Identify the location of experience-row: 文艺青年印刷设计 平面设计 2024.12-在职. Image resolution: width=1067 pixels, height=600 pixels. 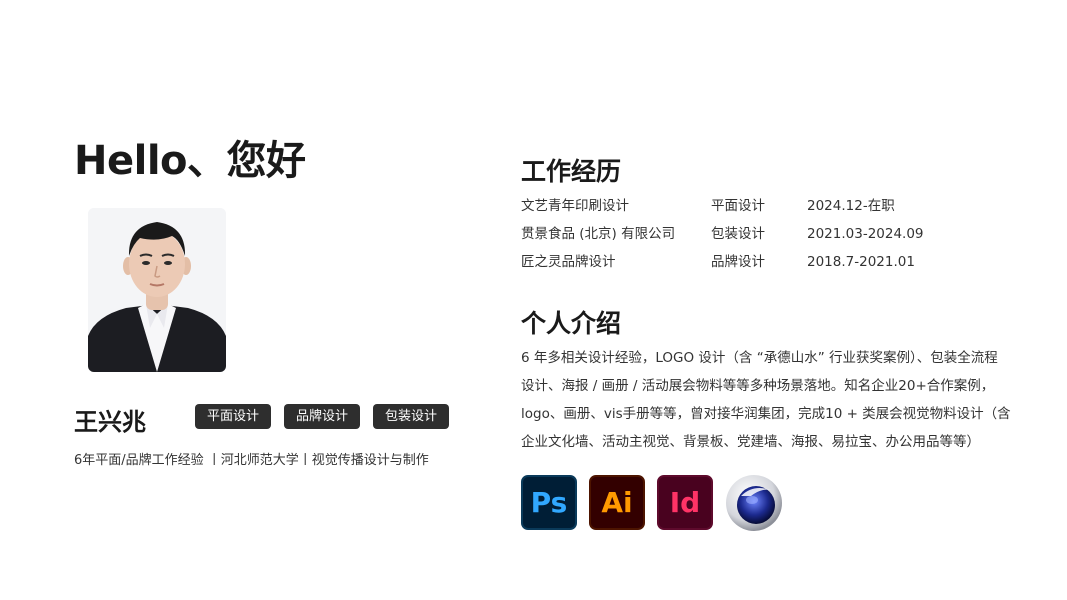
(724, 210).